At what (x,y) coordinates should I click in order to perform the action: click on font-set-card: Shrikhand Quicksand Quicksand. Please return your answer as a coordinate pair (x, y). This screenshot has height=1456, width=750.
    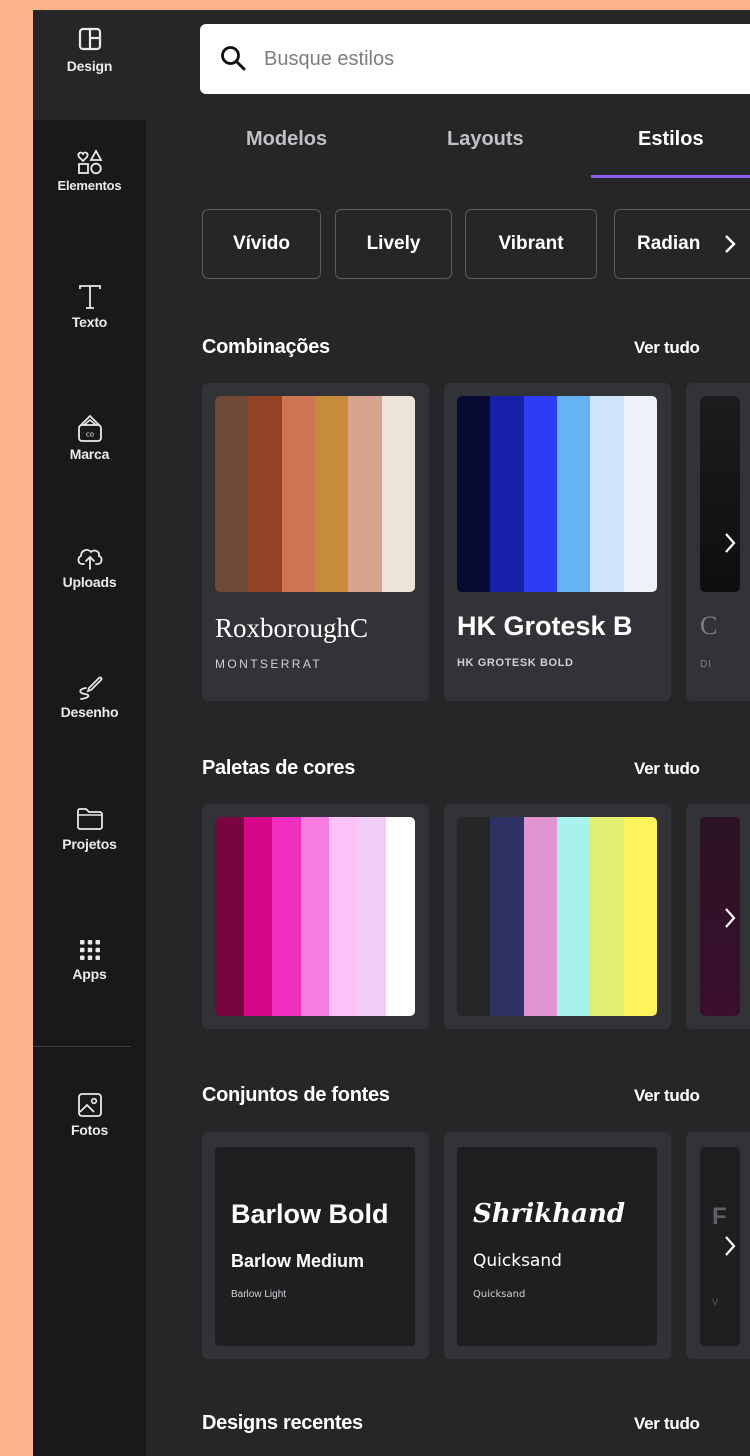
    Looking at the image, I should click on (557, 1245).